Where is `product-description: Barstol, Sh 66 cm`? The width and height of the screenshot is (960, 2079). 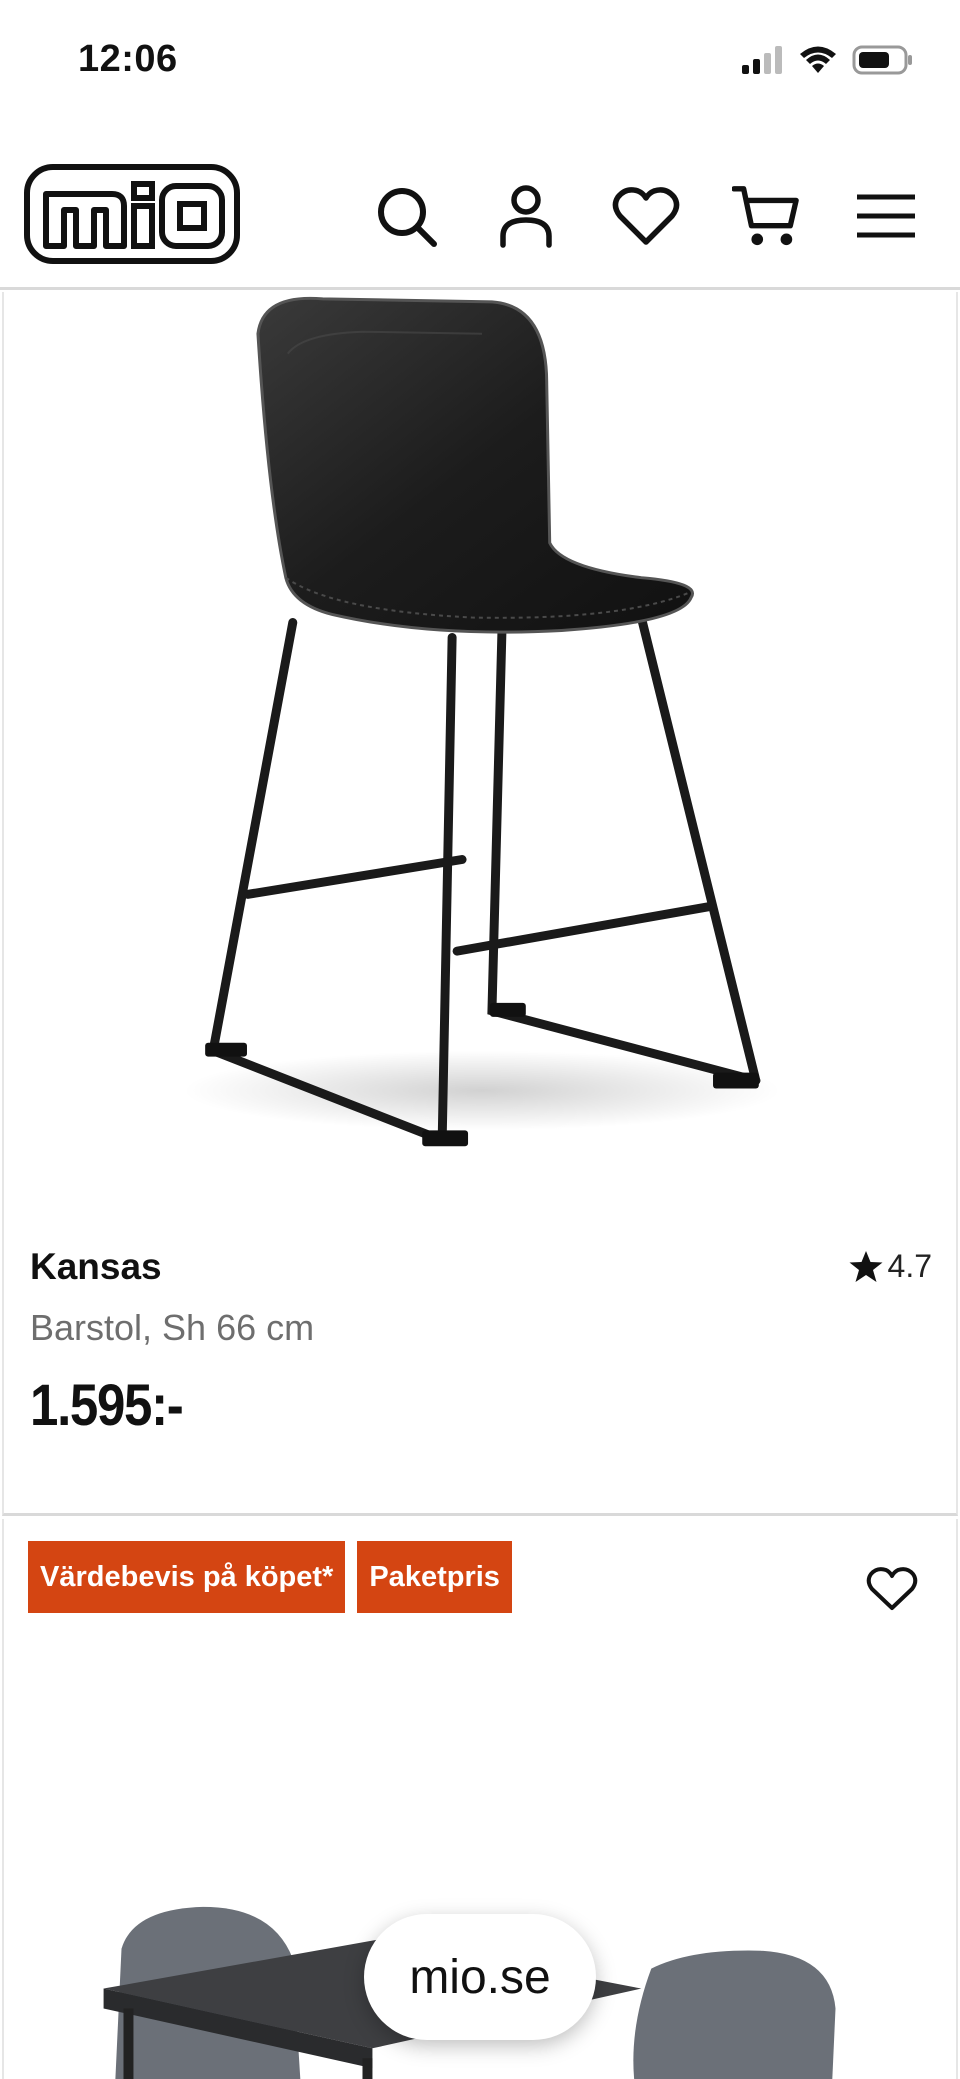 product-description: Barstol, Sh 66 cm is located at coordinates (172, 1327).